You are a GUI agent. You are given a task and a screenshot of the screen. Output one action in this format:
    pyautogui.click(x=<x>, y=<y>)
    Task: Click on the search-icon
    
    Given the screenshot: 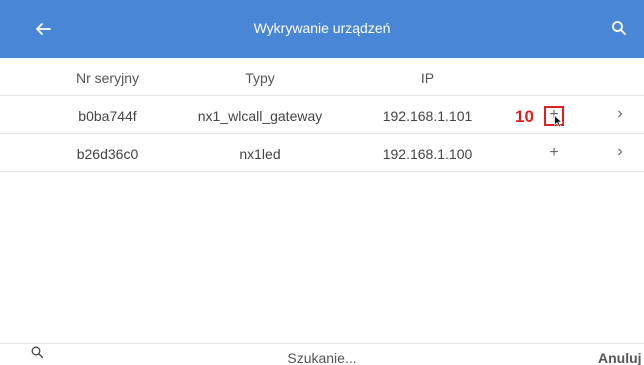 What is the action you would take?
    pyautogui.click(x=619, y=28)
    